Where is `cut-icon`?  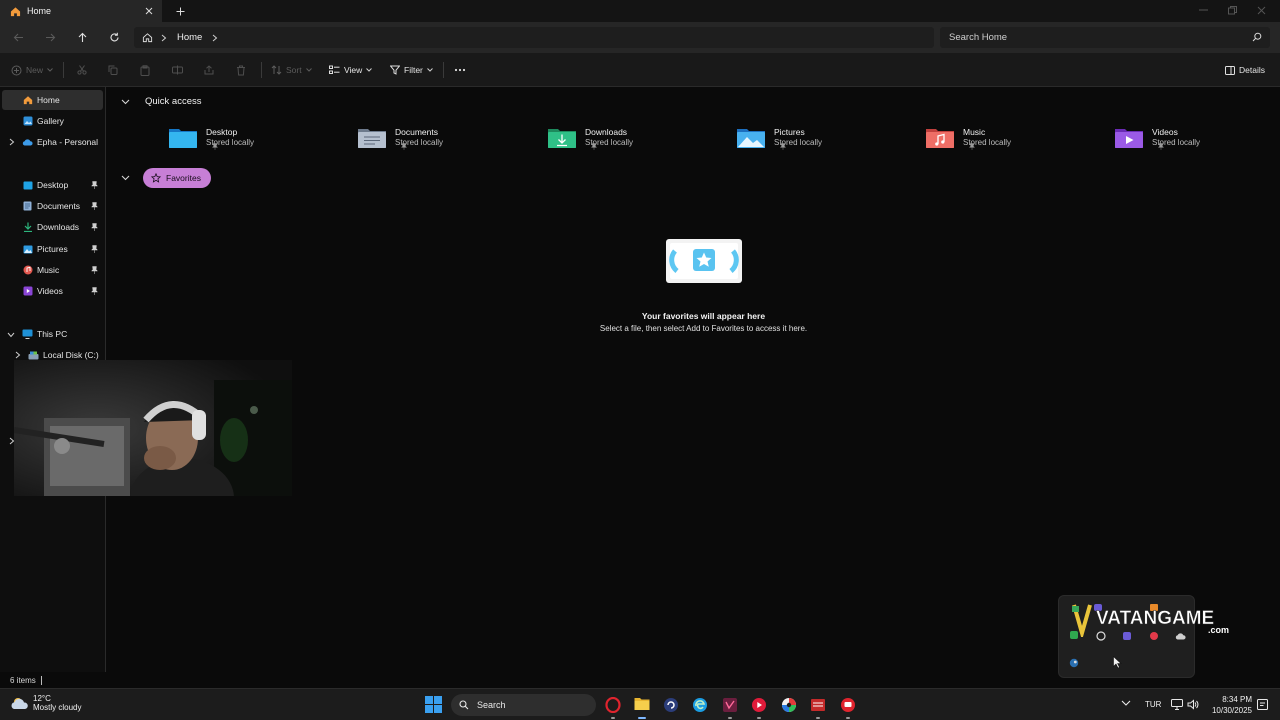 cut-icon is located at coordinates (82, 70).